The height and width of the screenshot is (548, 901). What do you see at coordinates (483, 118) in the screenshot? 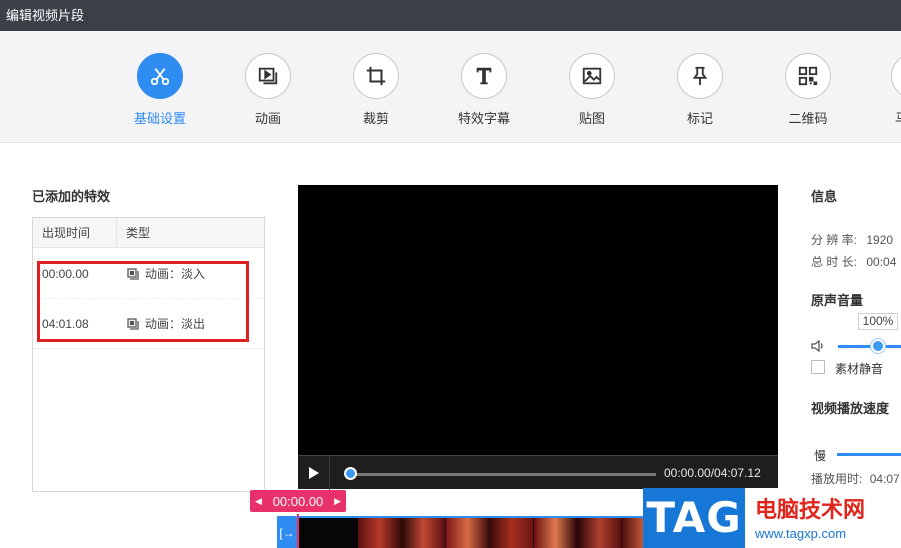
I see `tool-label: 特效字幕` at bounding box center [483, 118].